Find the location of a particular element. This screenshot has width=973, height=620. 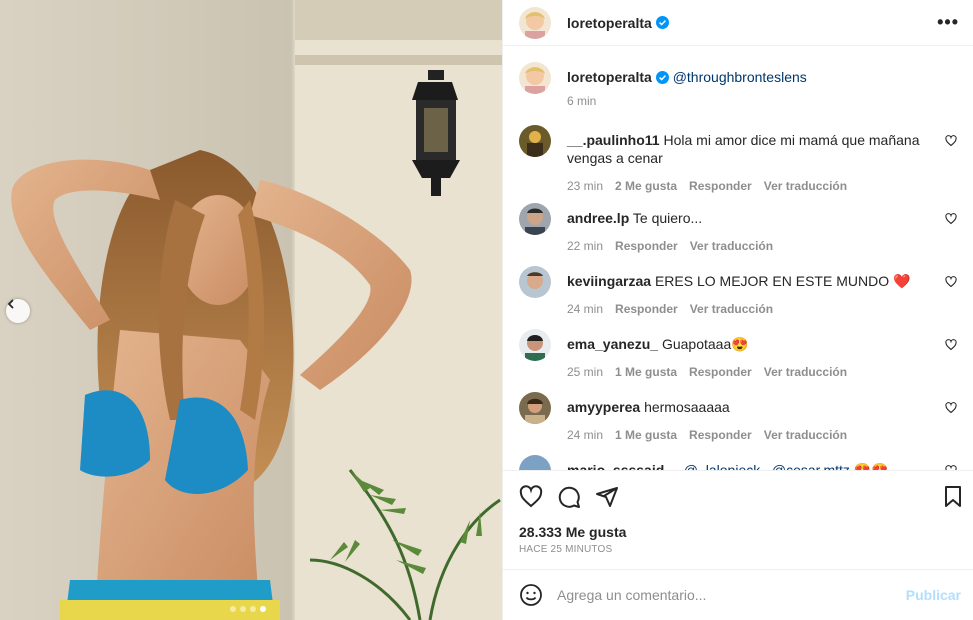

save-button is located at coordinates (953, 497).